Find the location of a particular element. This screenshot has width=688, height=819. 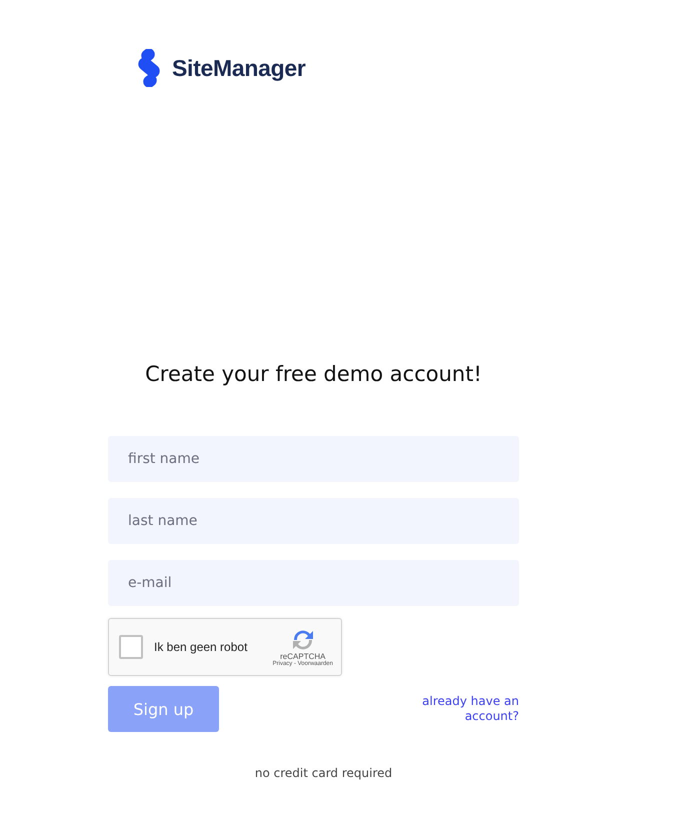

input-field: last name is located at coordinates (313, 521).